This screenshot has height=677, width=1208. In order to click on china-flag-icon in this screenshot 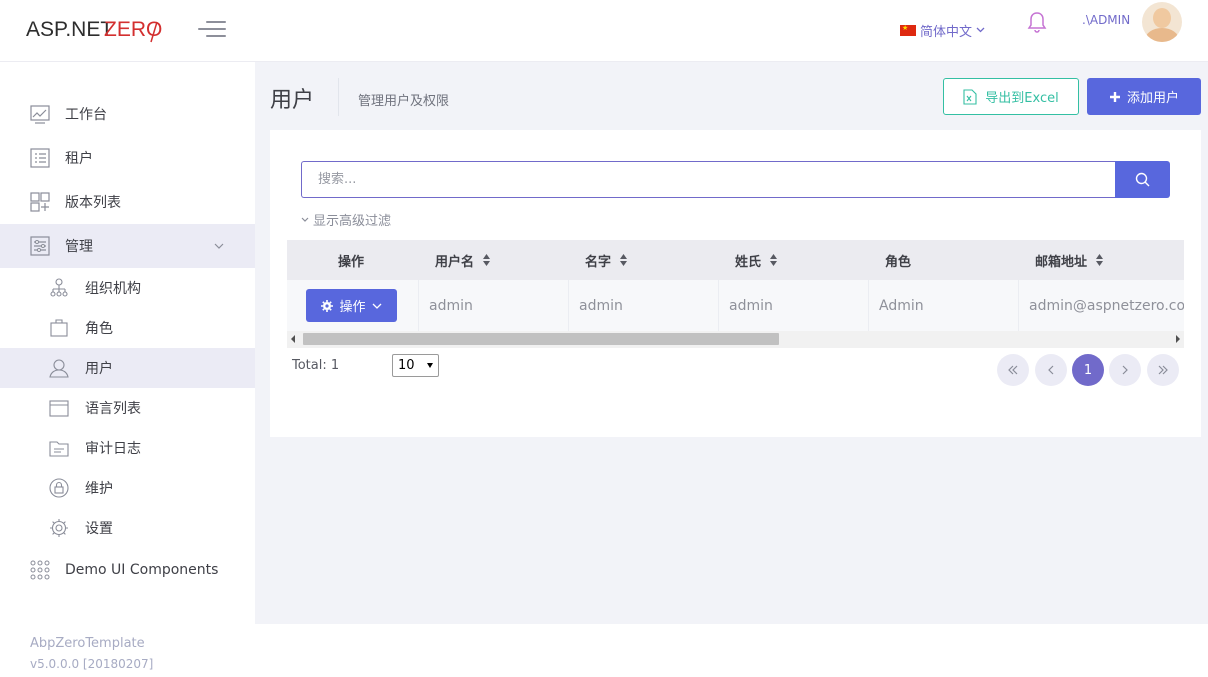, I will do `click(908, 30)`.